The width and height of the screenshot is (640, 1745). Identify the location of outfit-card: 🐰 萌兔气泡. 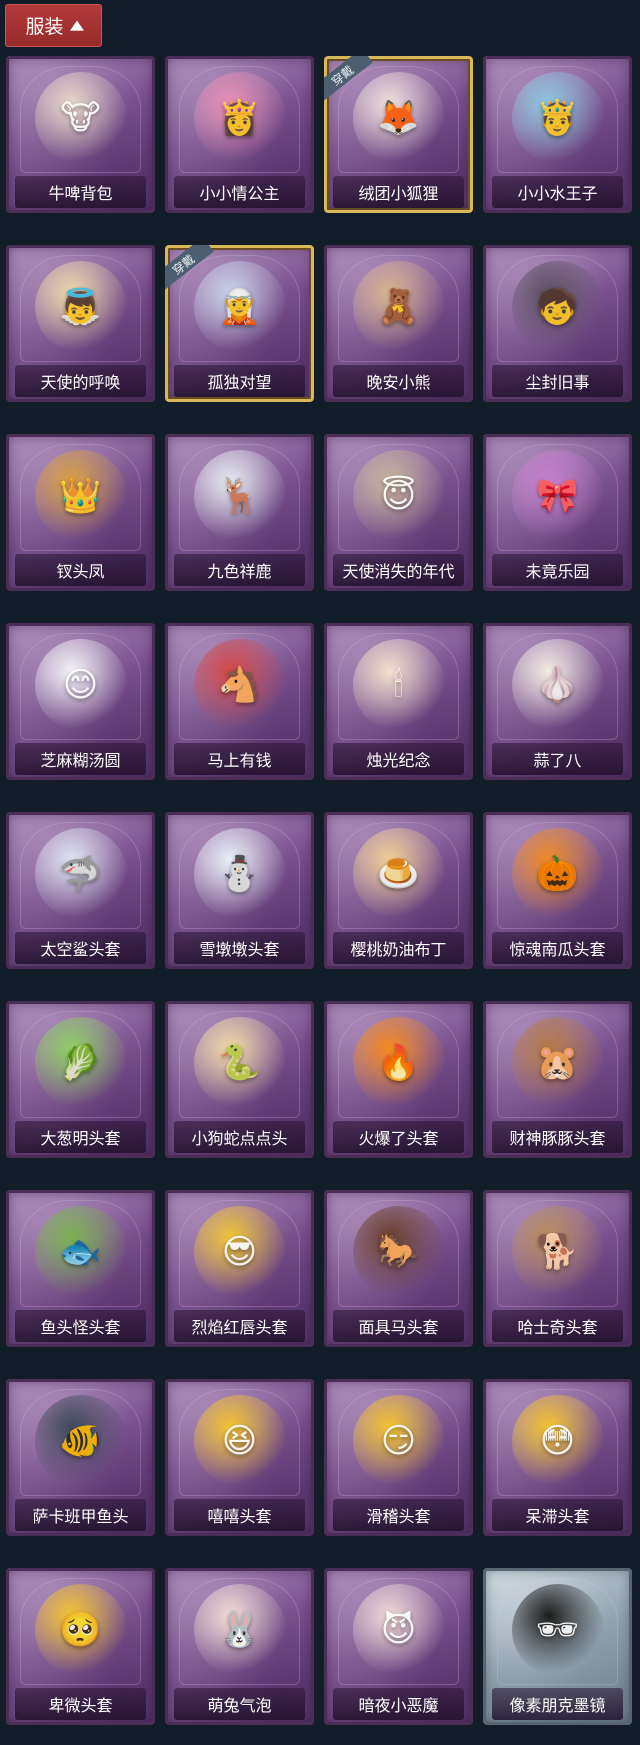
(239, 1646).